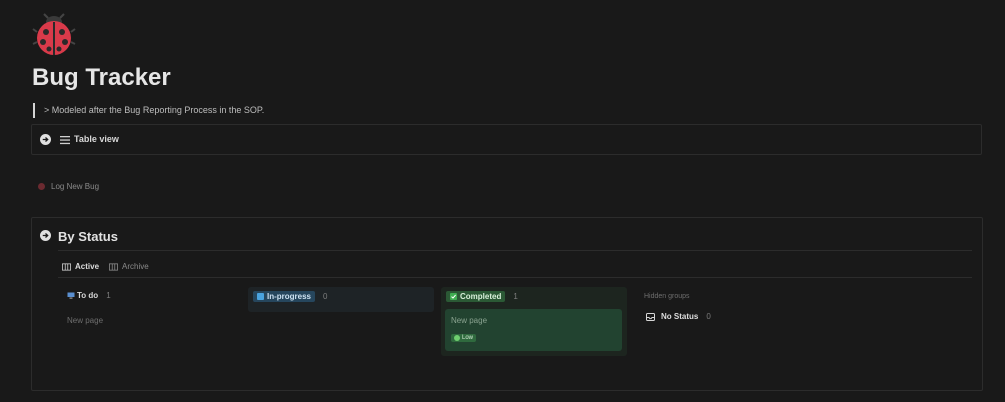 This screenshot has height=402, width=1005. I want to click on checkmark-icon, so click(453, 296).